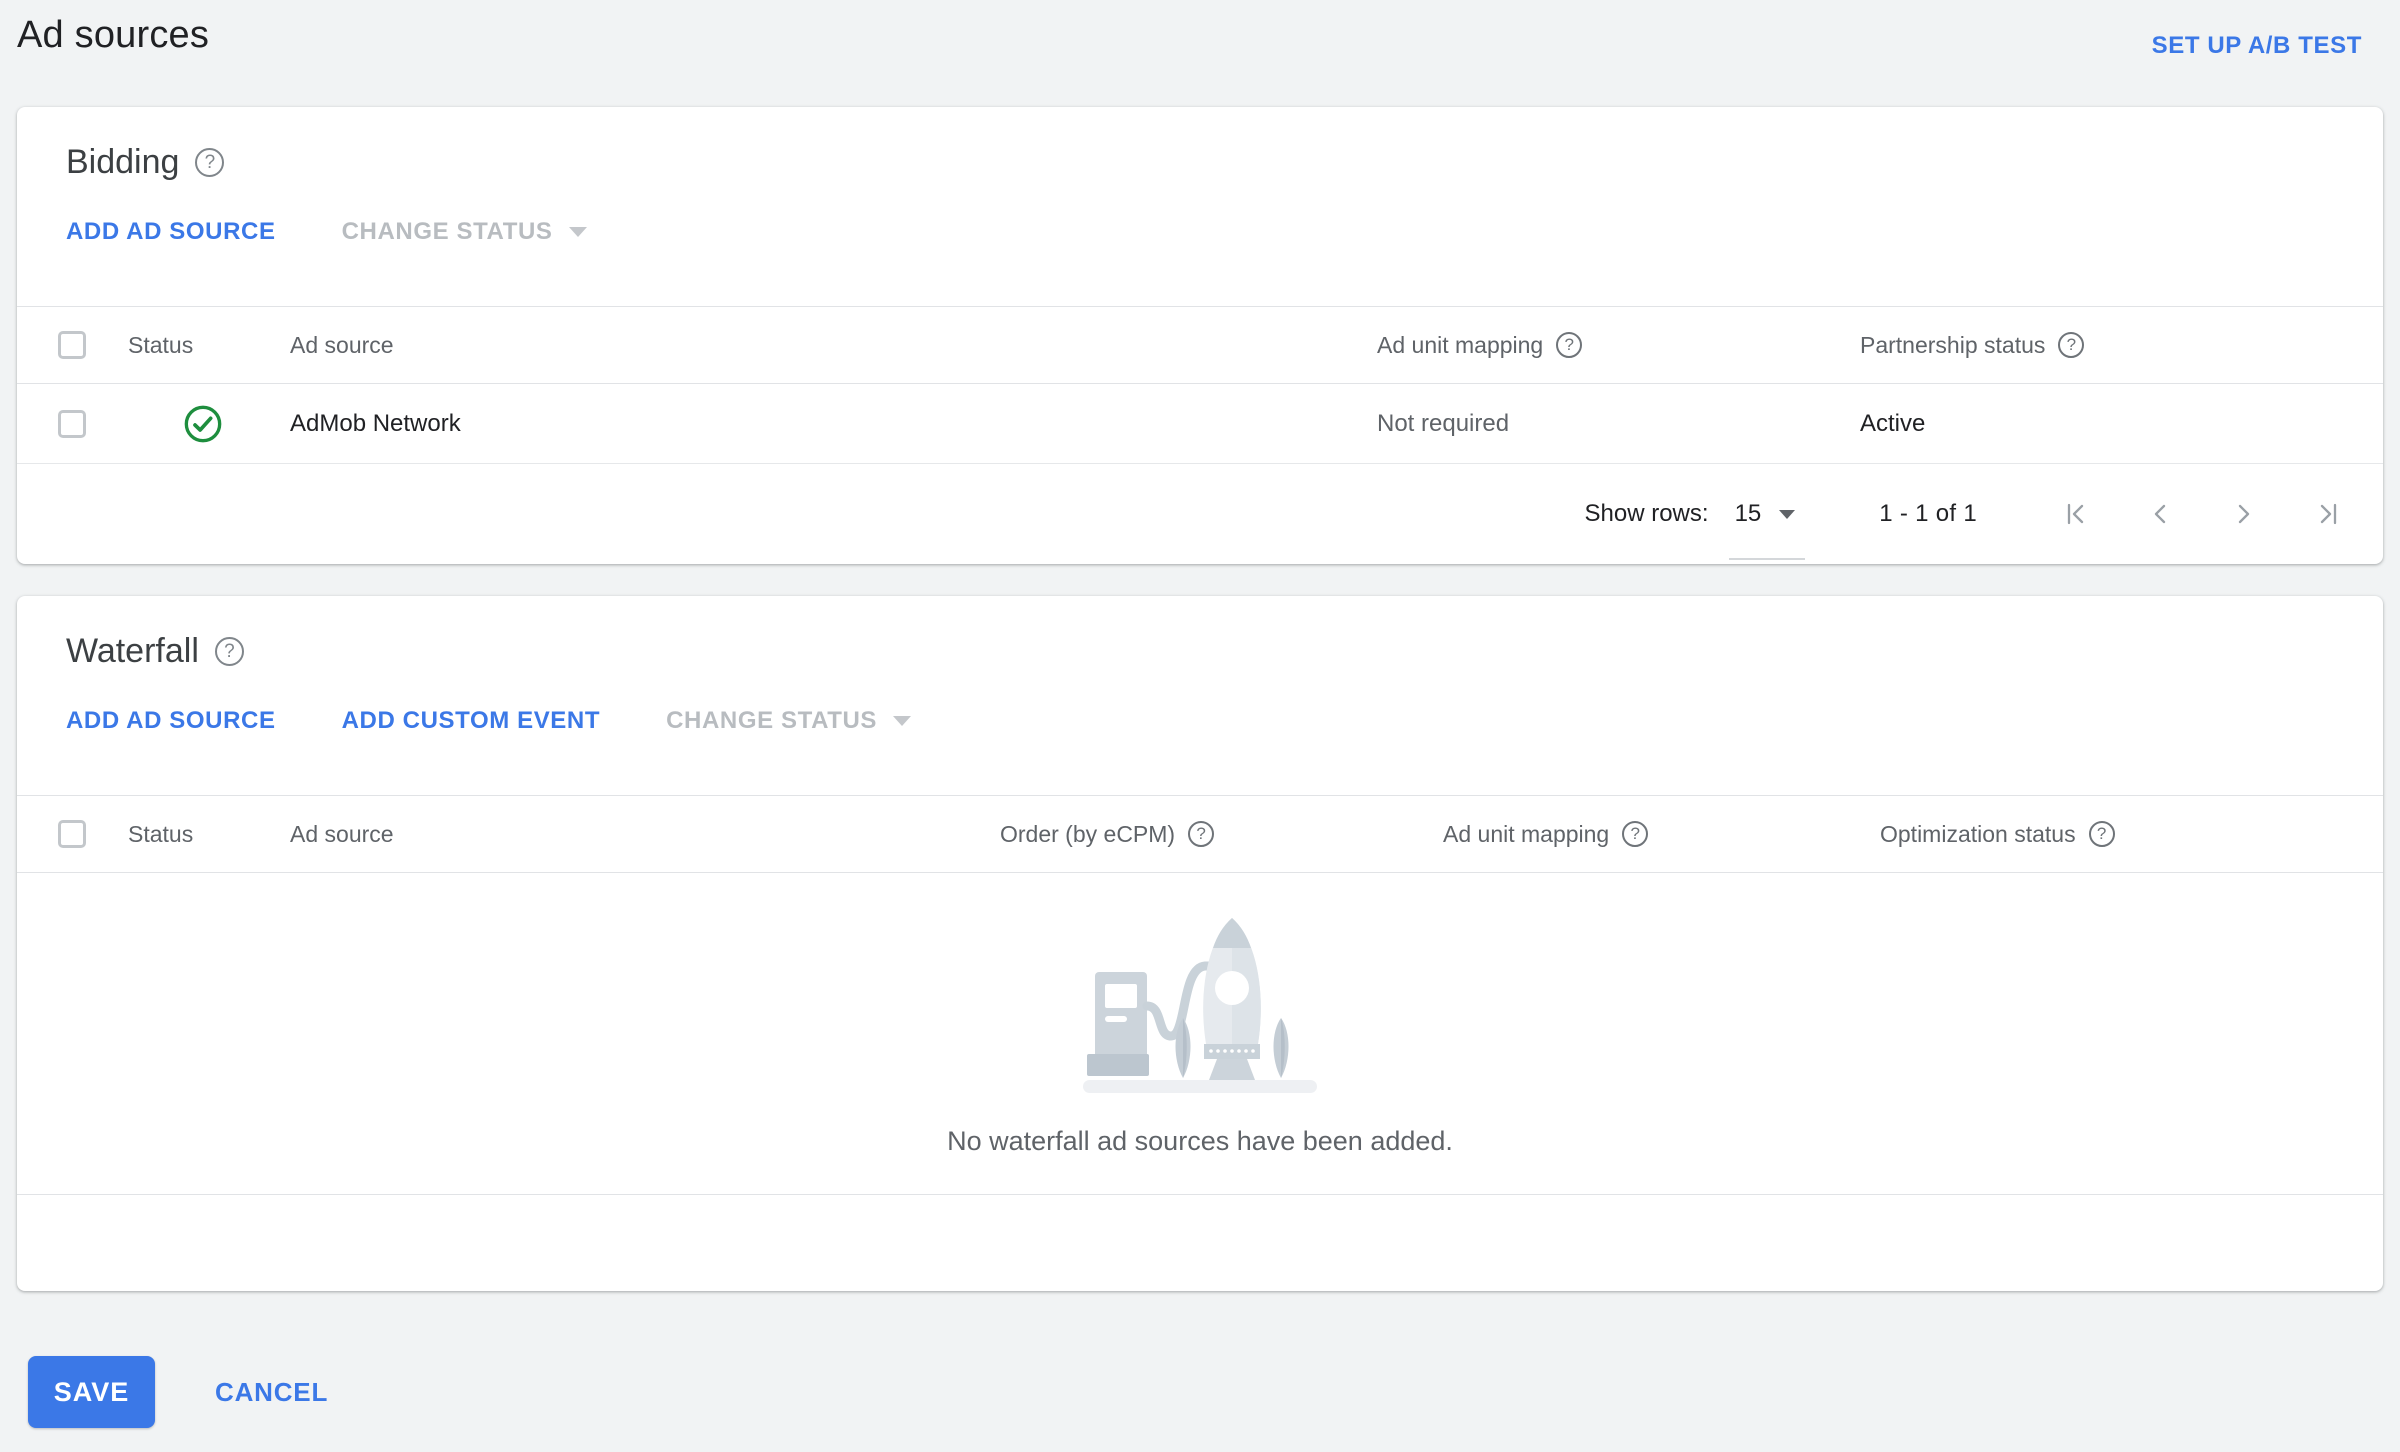  Describe the element at coordinates (1200, 1141) in the screenshot. I see `empty-state-message: No waterfall ad sources have been added.` at that location.